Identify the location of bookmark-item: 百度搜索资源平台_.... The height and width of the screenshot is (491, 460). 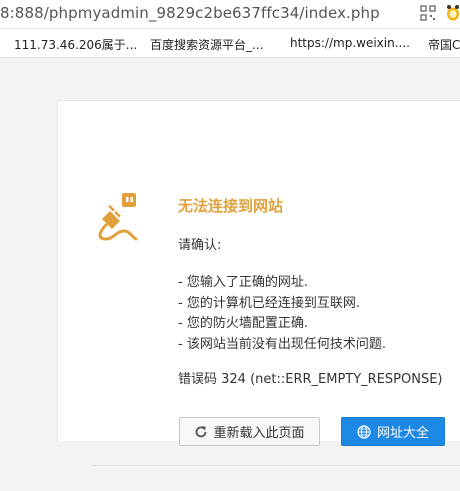
(206, 44).